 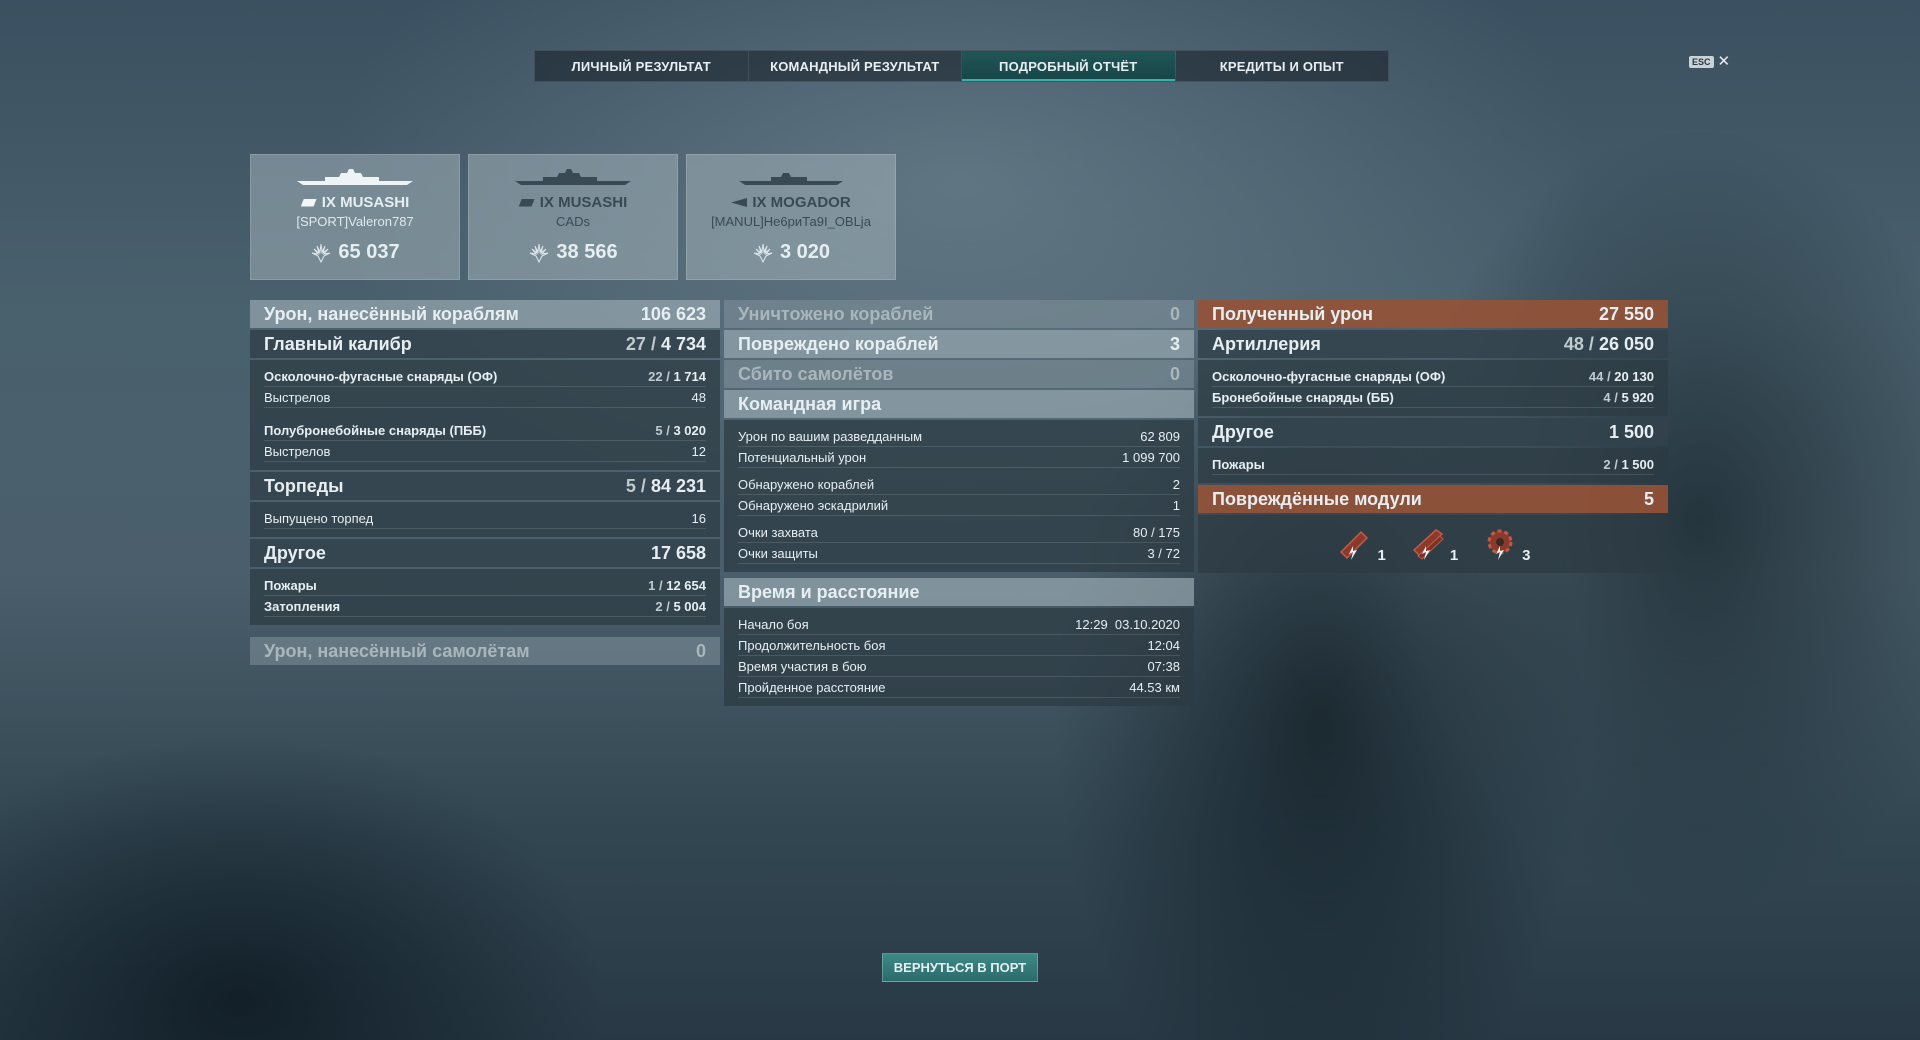 What do you see at coordinates (485, 397) in the screenshot?
I see `stat-row: Выстрелов 48` at bounding box center [485, 397].